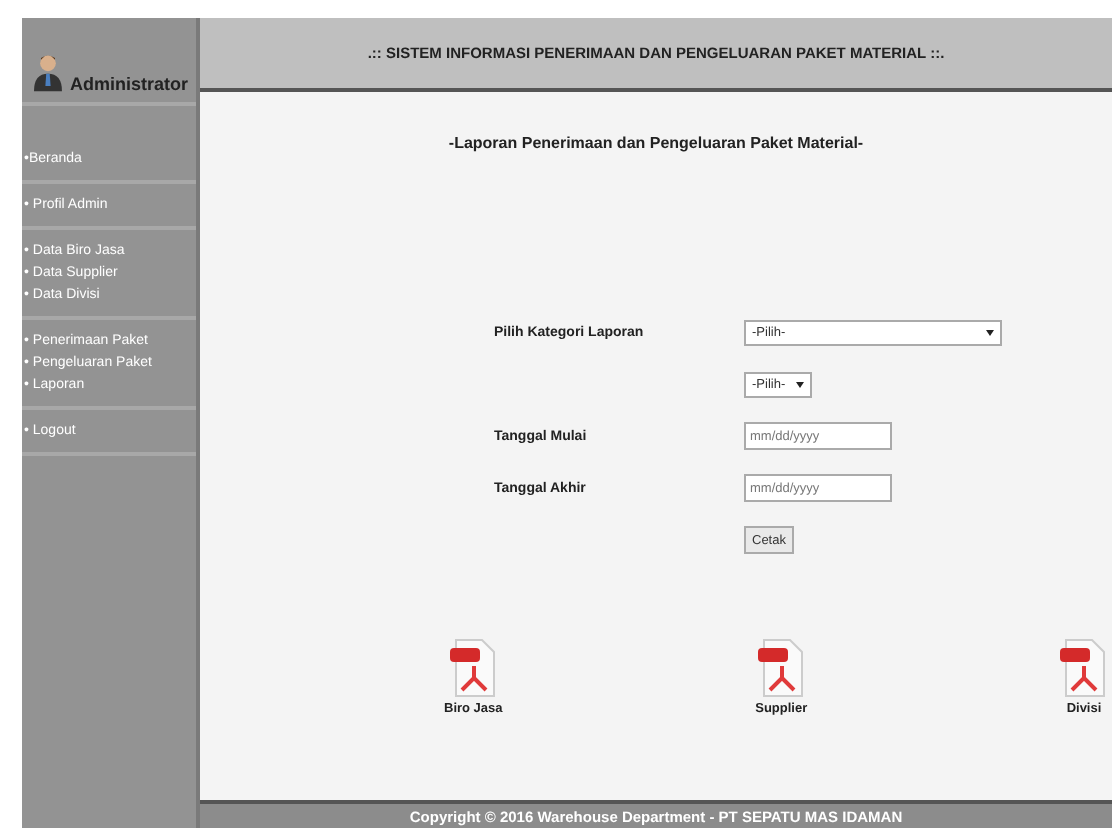  What do you see at coordinates (656, 143) in the screenshot?
I see `page-heading: -Laporan Penerimaan dan Pengeluaran Paket Material-` at bounding box center [656, 143].